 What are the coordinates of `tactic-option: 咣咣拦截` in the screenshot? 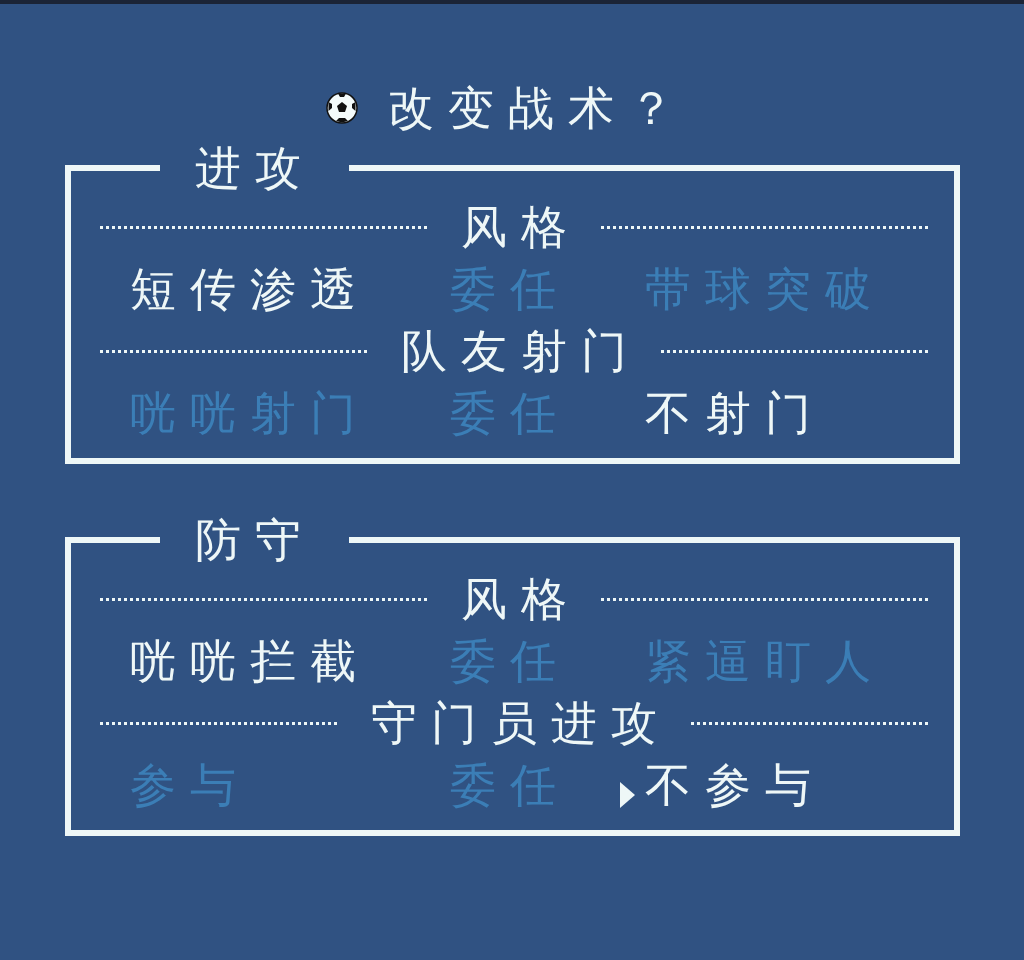 It's located at (250, 661).